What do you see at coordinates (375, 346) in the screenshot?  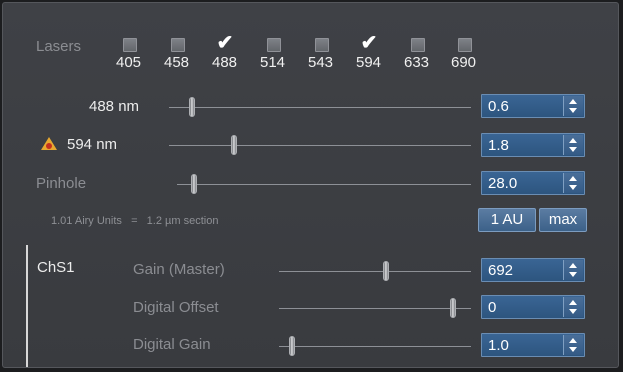 I see `digital-gain-slider-track` at bounding box center [375, 346].